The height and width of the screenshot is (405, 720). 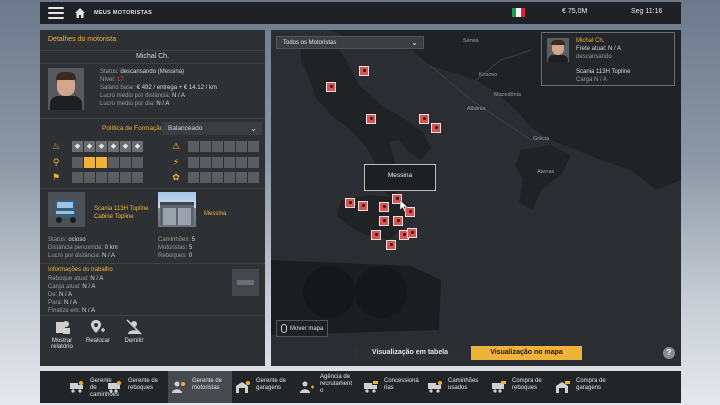 I want to click on work-from: N / A, so click(x=66, y=295).